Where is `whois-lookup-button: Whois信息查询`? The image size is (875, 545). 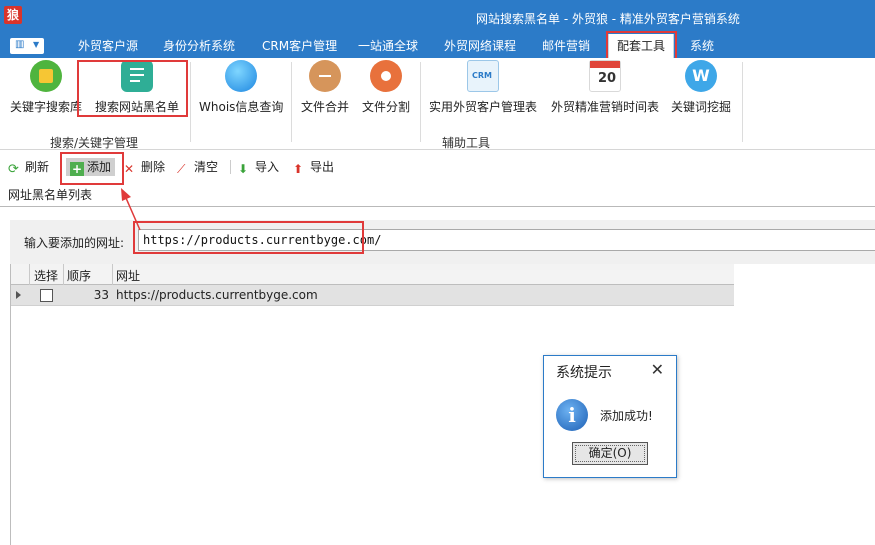 whois-lookup-button: Whois信息查询 is located at coordinates (241, 87).